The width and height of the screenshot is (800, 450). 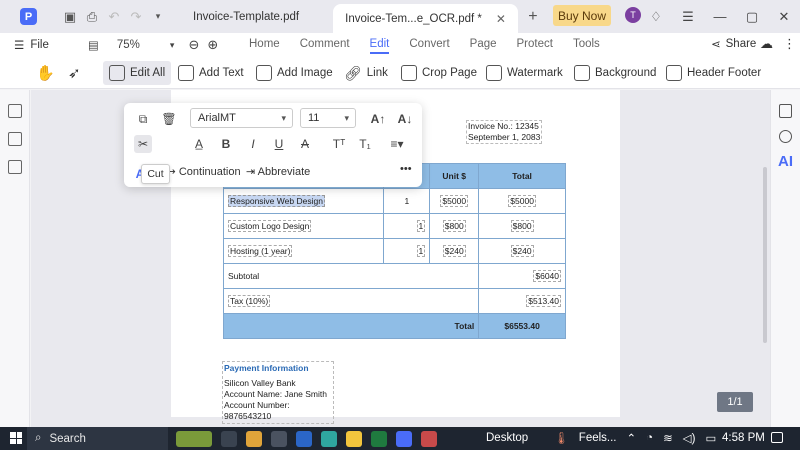 I want to click on chevron-up-icon: ⌃, so click(x=632, y=438).